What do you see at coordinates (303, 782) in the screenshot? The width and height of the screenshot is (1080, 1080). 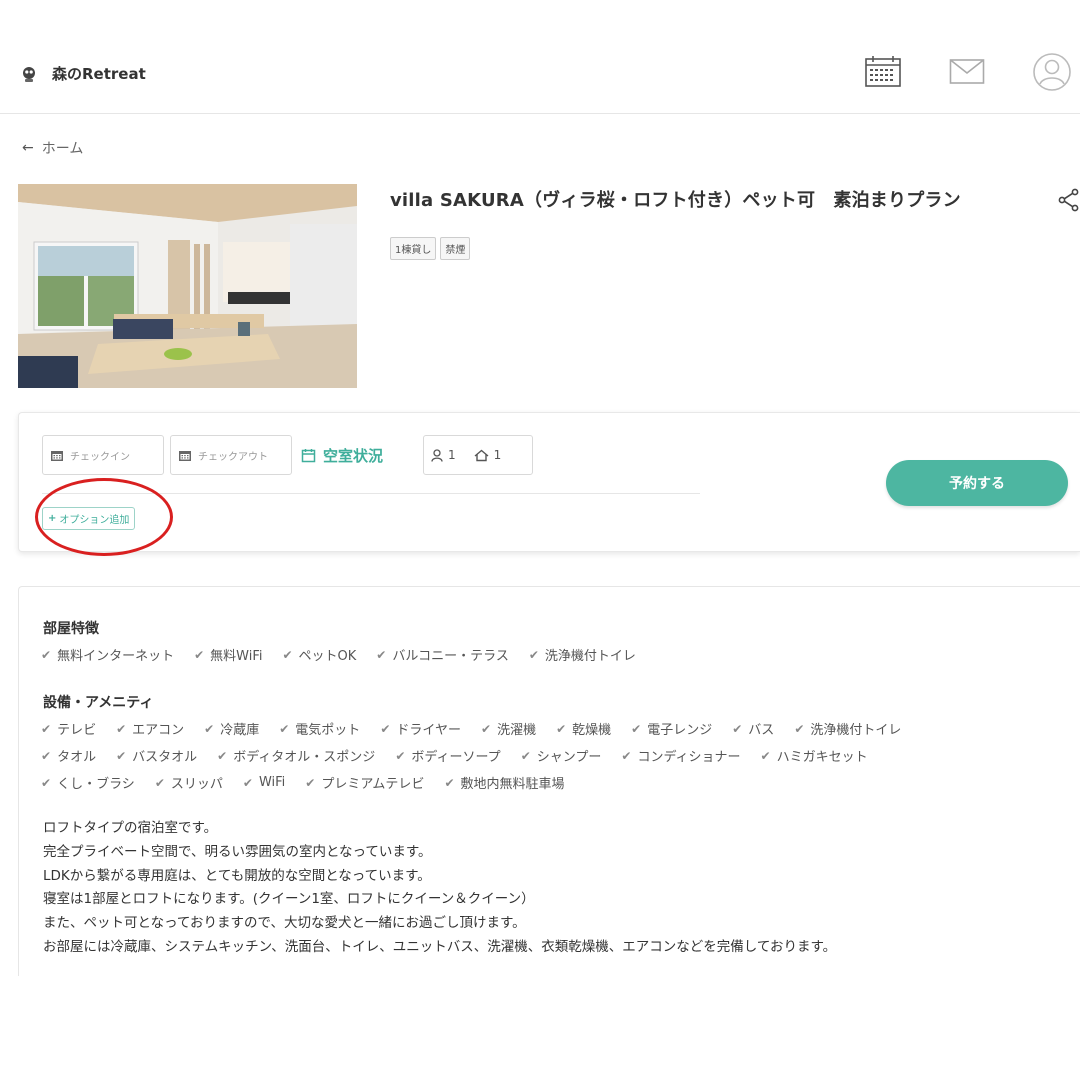 I see `amenities-row-3: ✔ くし・ブラシ ✔ スリッパ ✔ WiFi ✔ プレミアムテレビ ✔ 敷地内無料駐車場` at bounding box center [303, 782].